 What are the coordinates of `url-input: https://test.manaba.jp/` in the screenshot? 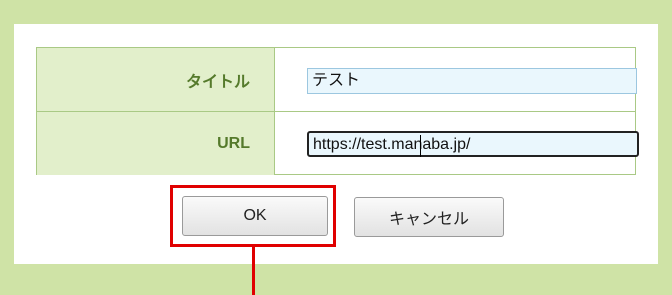 It's located at (473, 144).